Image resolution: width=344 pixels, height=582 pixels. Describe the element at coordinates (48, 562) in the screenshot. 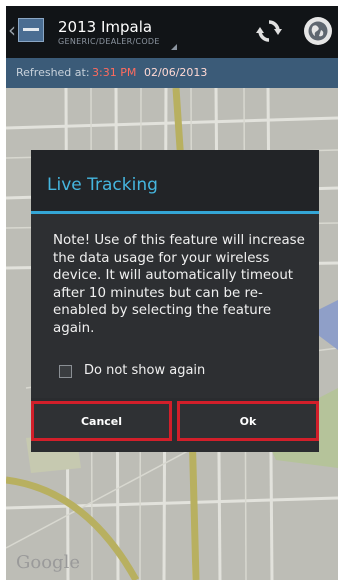

I see `google-logo: Google` at that location.